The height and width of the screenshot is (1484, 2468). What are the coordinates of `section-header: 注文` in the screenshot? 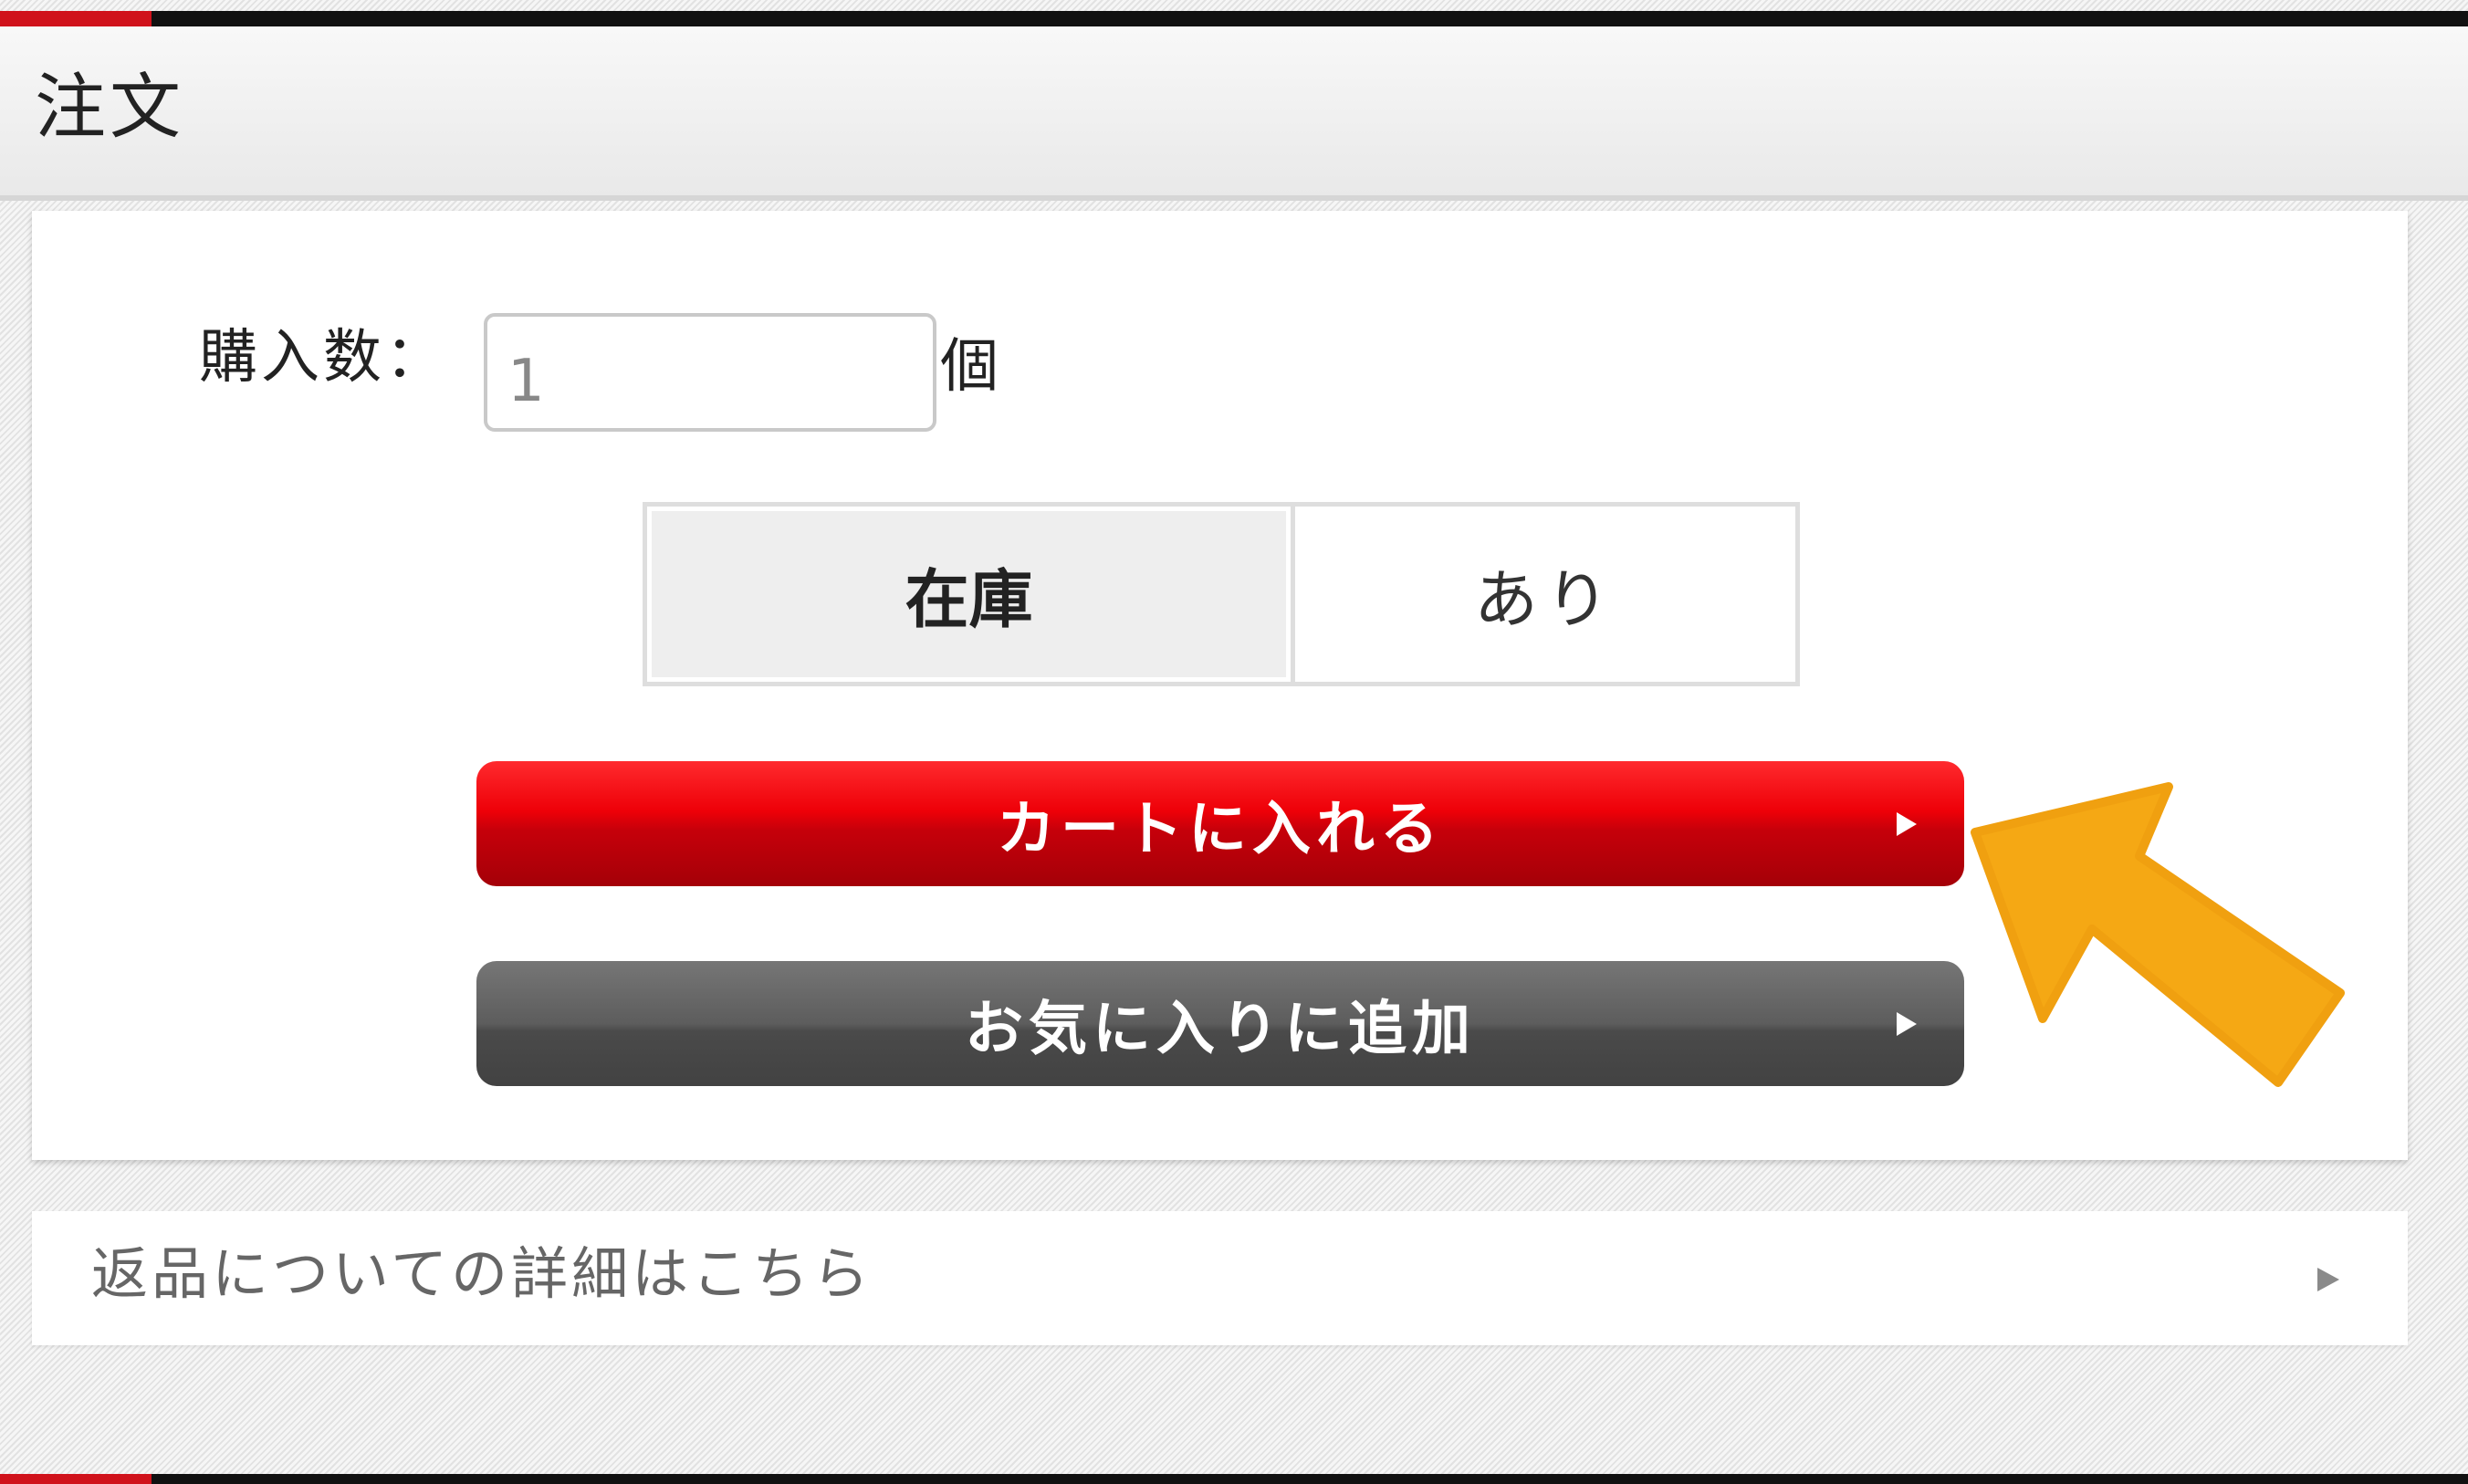 It's located at (1234, 113).